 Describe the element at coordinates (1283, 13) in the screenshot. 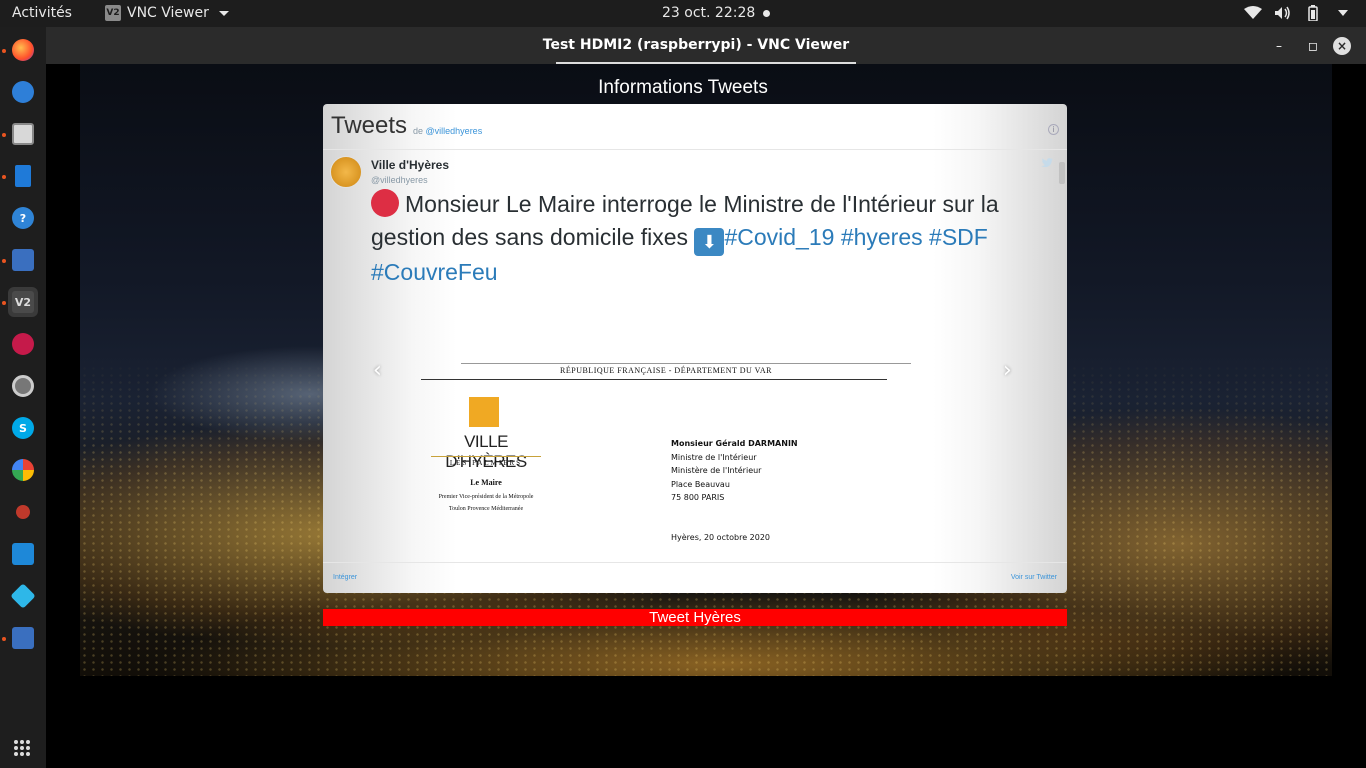

I see `volume-icon` at that location.